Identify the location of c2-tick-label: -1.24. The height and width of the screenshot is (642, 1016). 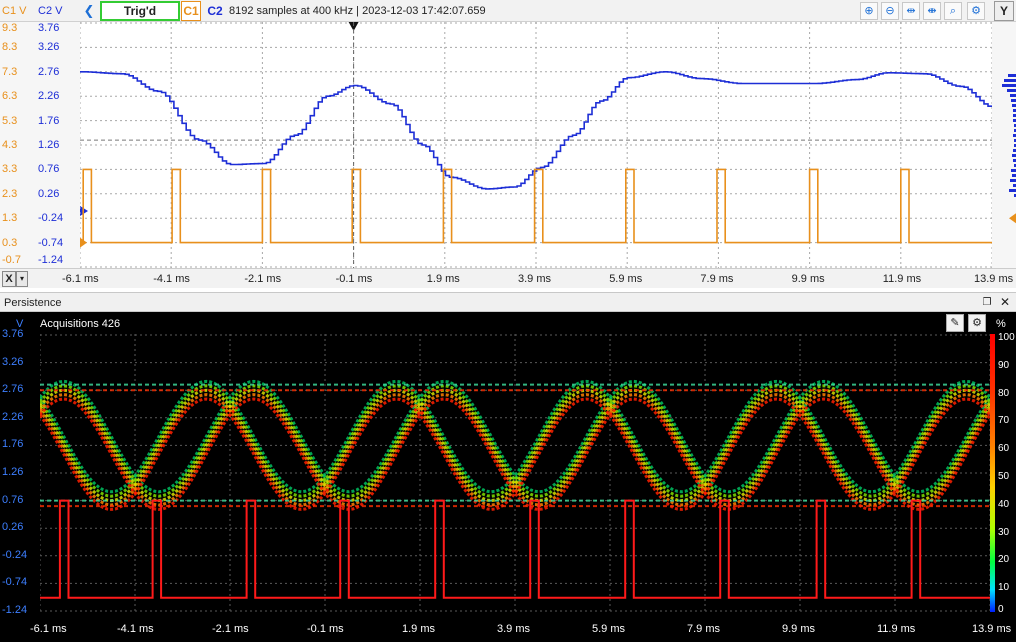
(51, 260).